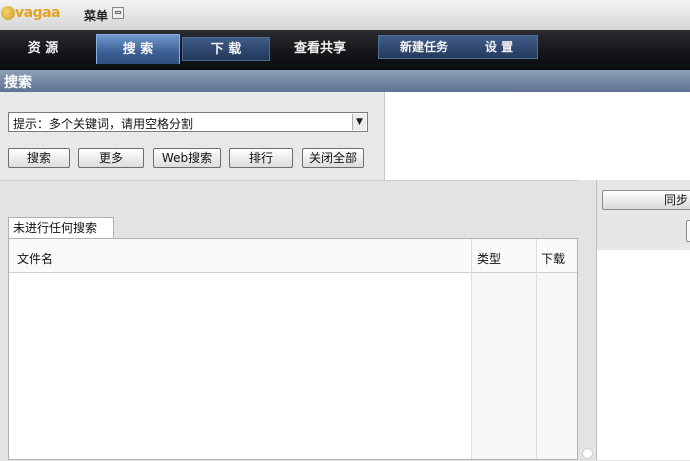  I want to click on ranking-button: 排行, so click(261, 158).